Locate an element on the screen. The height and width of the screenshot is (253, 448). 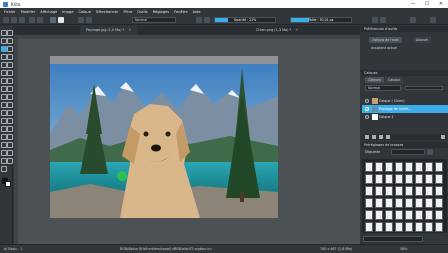
gradient-preset-icon is located at coordinates (53, 20).